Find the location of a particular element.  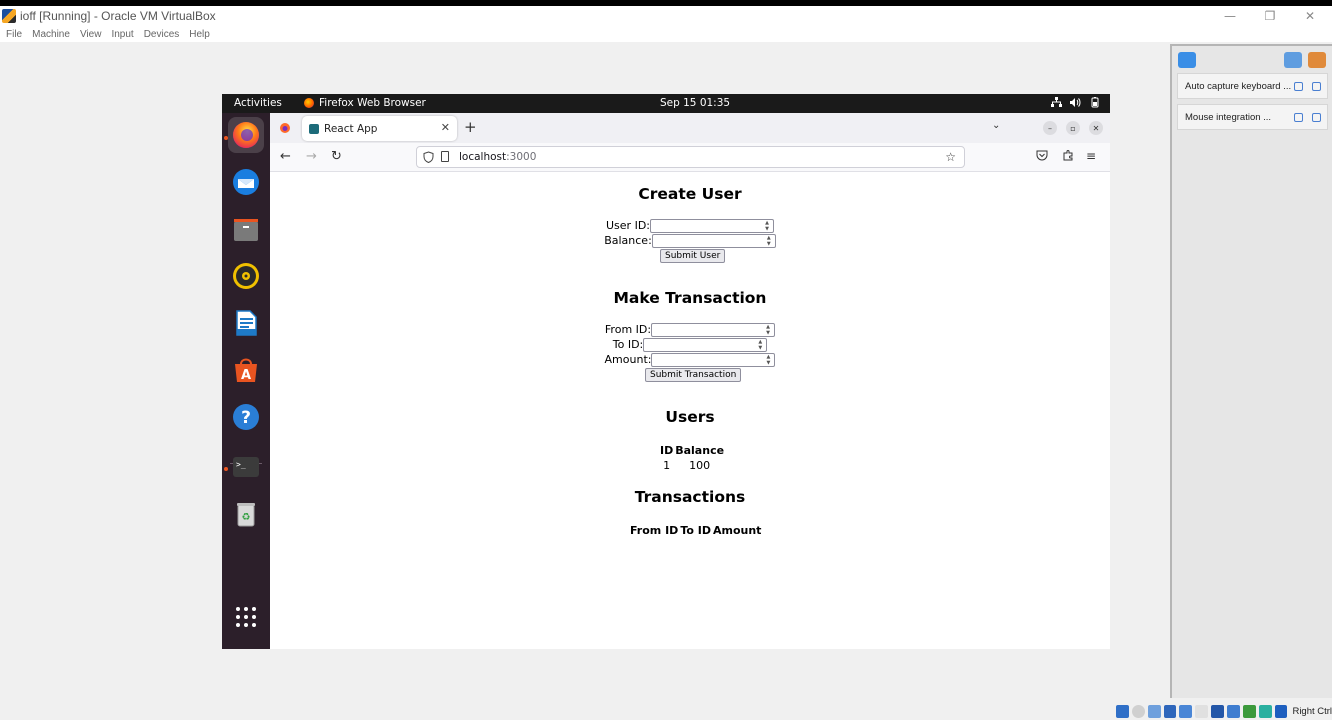

app-menu-label: Firefox Web Browser is located at coordinates (372, 103).